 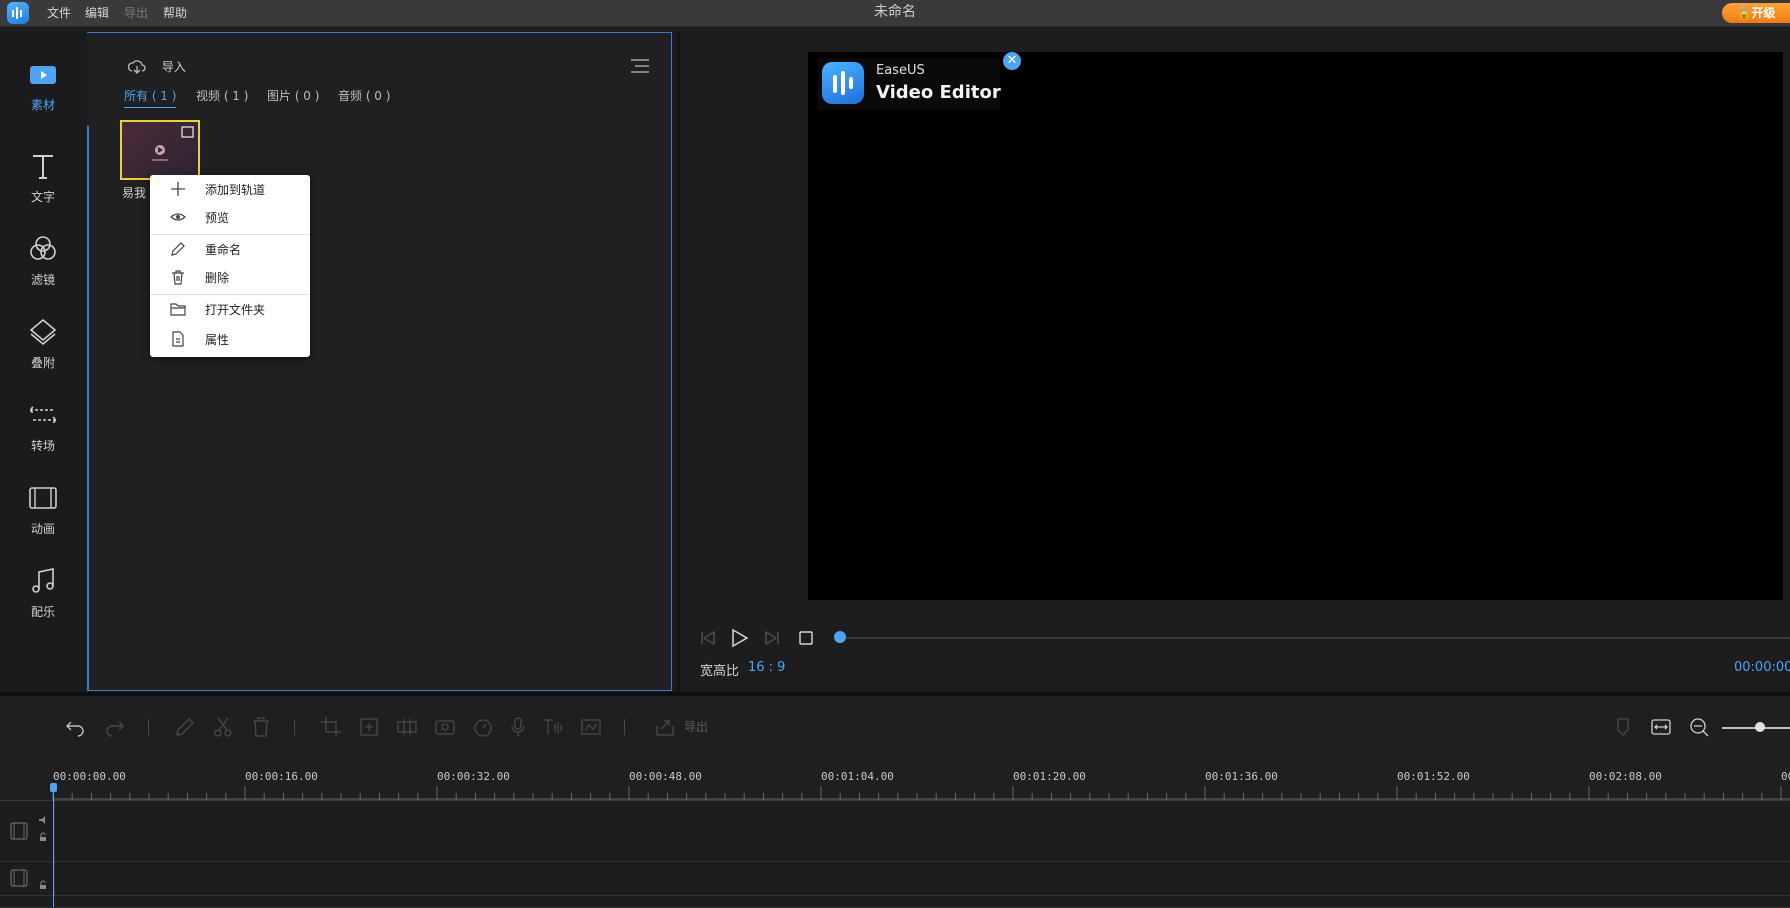 What do you see at coordinates (43, 820) in the screenshot?
I see `volume-icon` at bounding box center [43, 820].